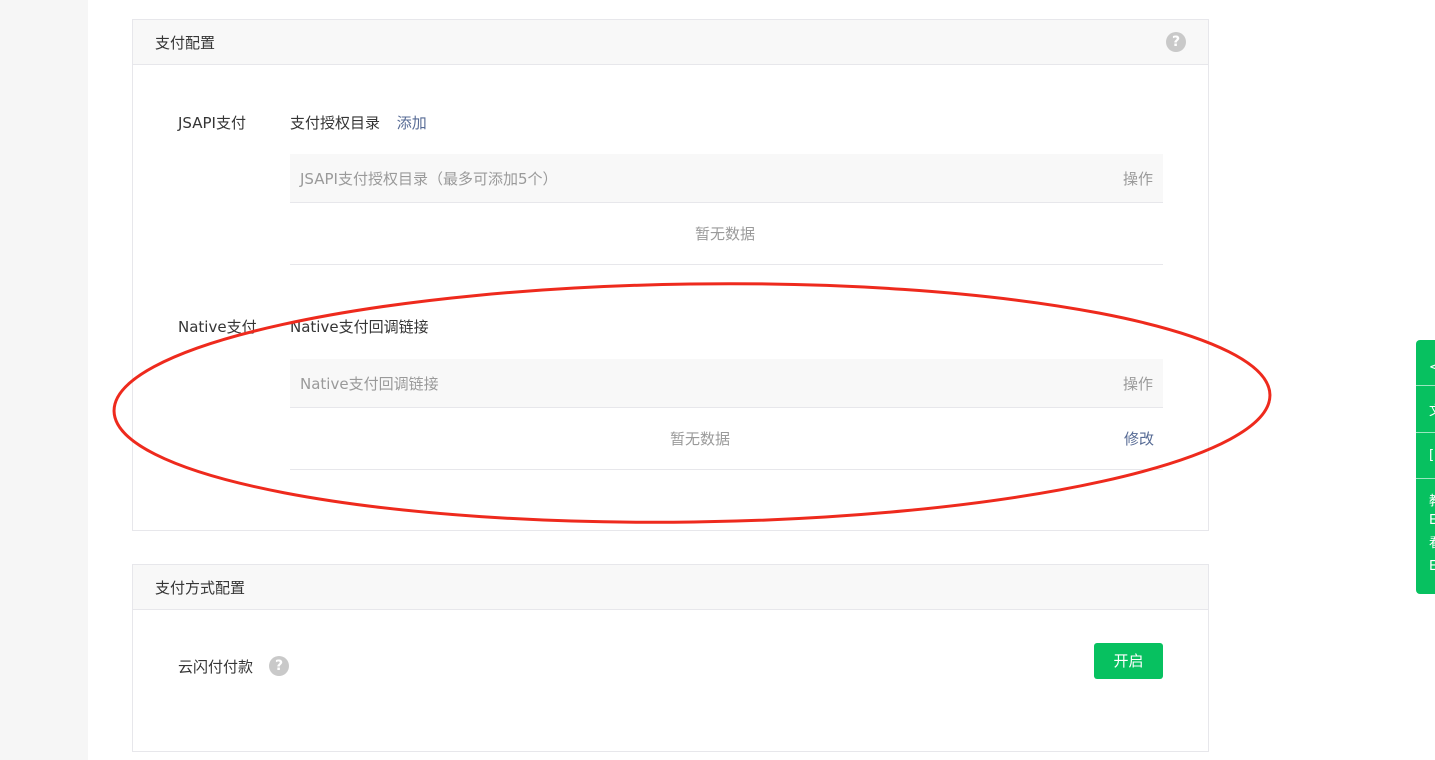  I want to click on add-link: 添加, so click(412, 123).